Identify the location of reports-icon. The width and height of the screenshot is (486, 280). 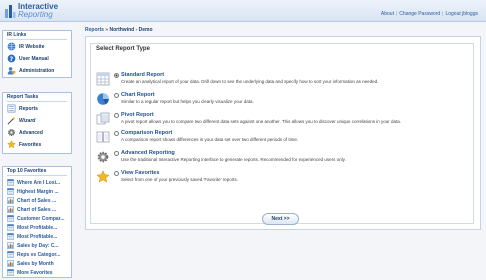
(11, 108).